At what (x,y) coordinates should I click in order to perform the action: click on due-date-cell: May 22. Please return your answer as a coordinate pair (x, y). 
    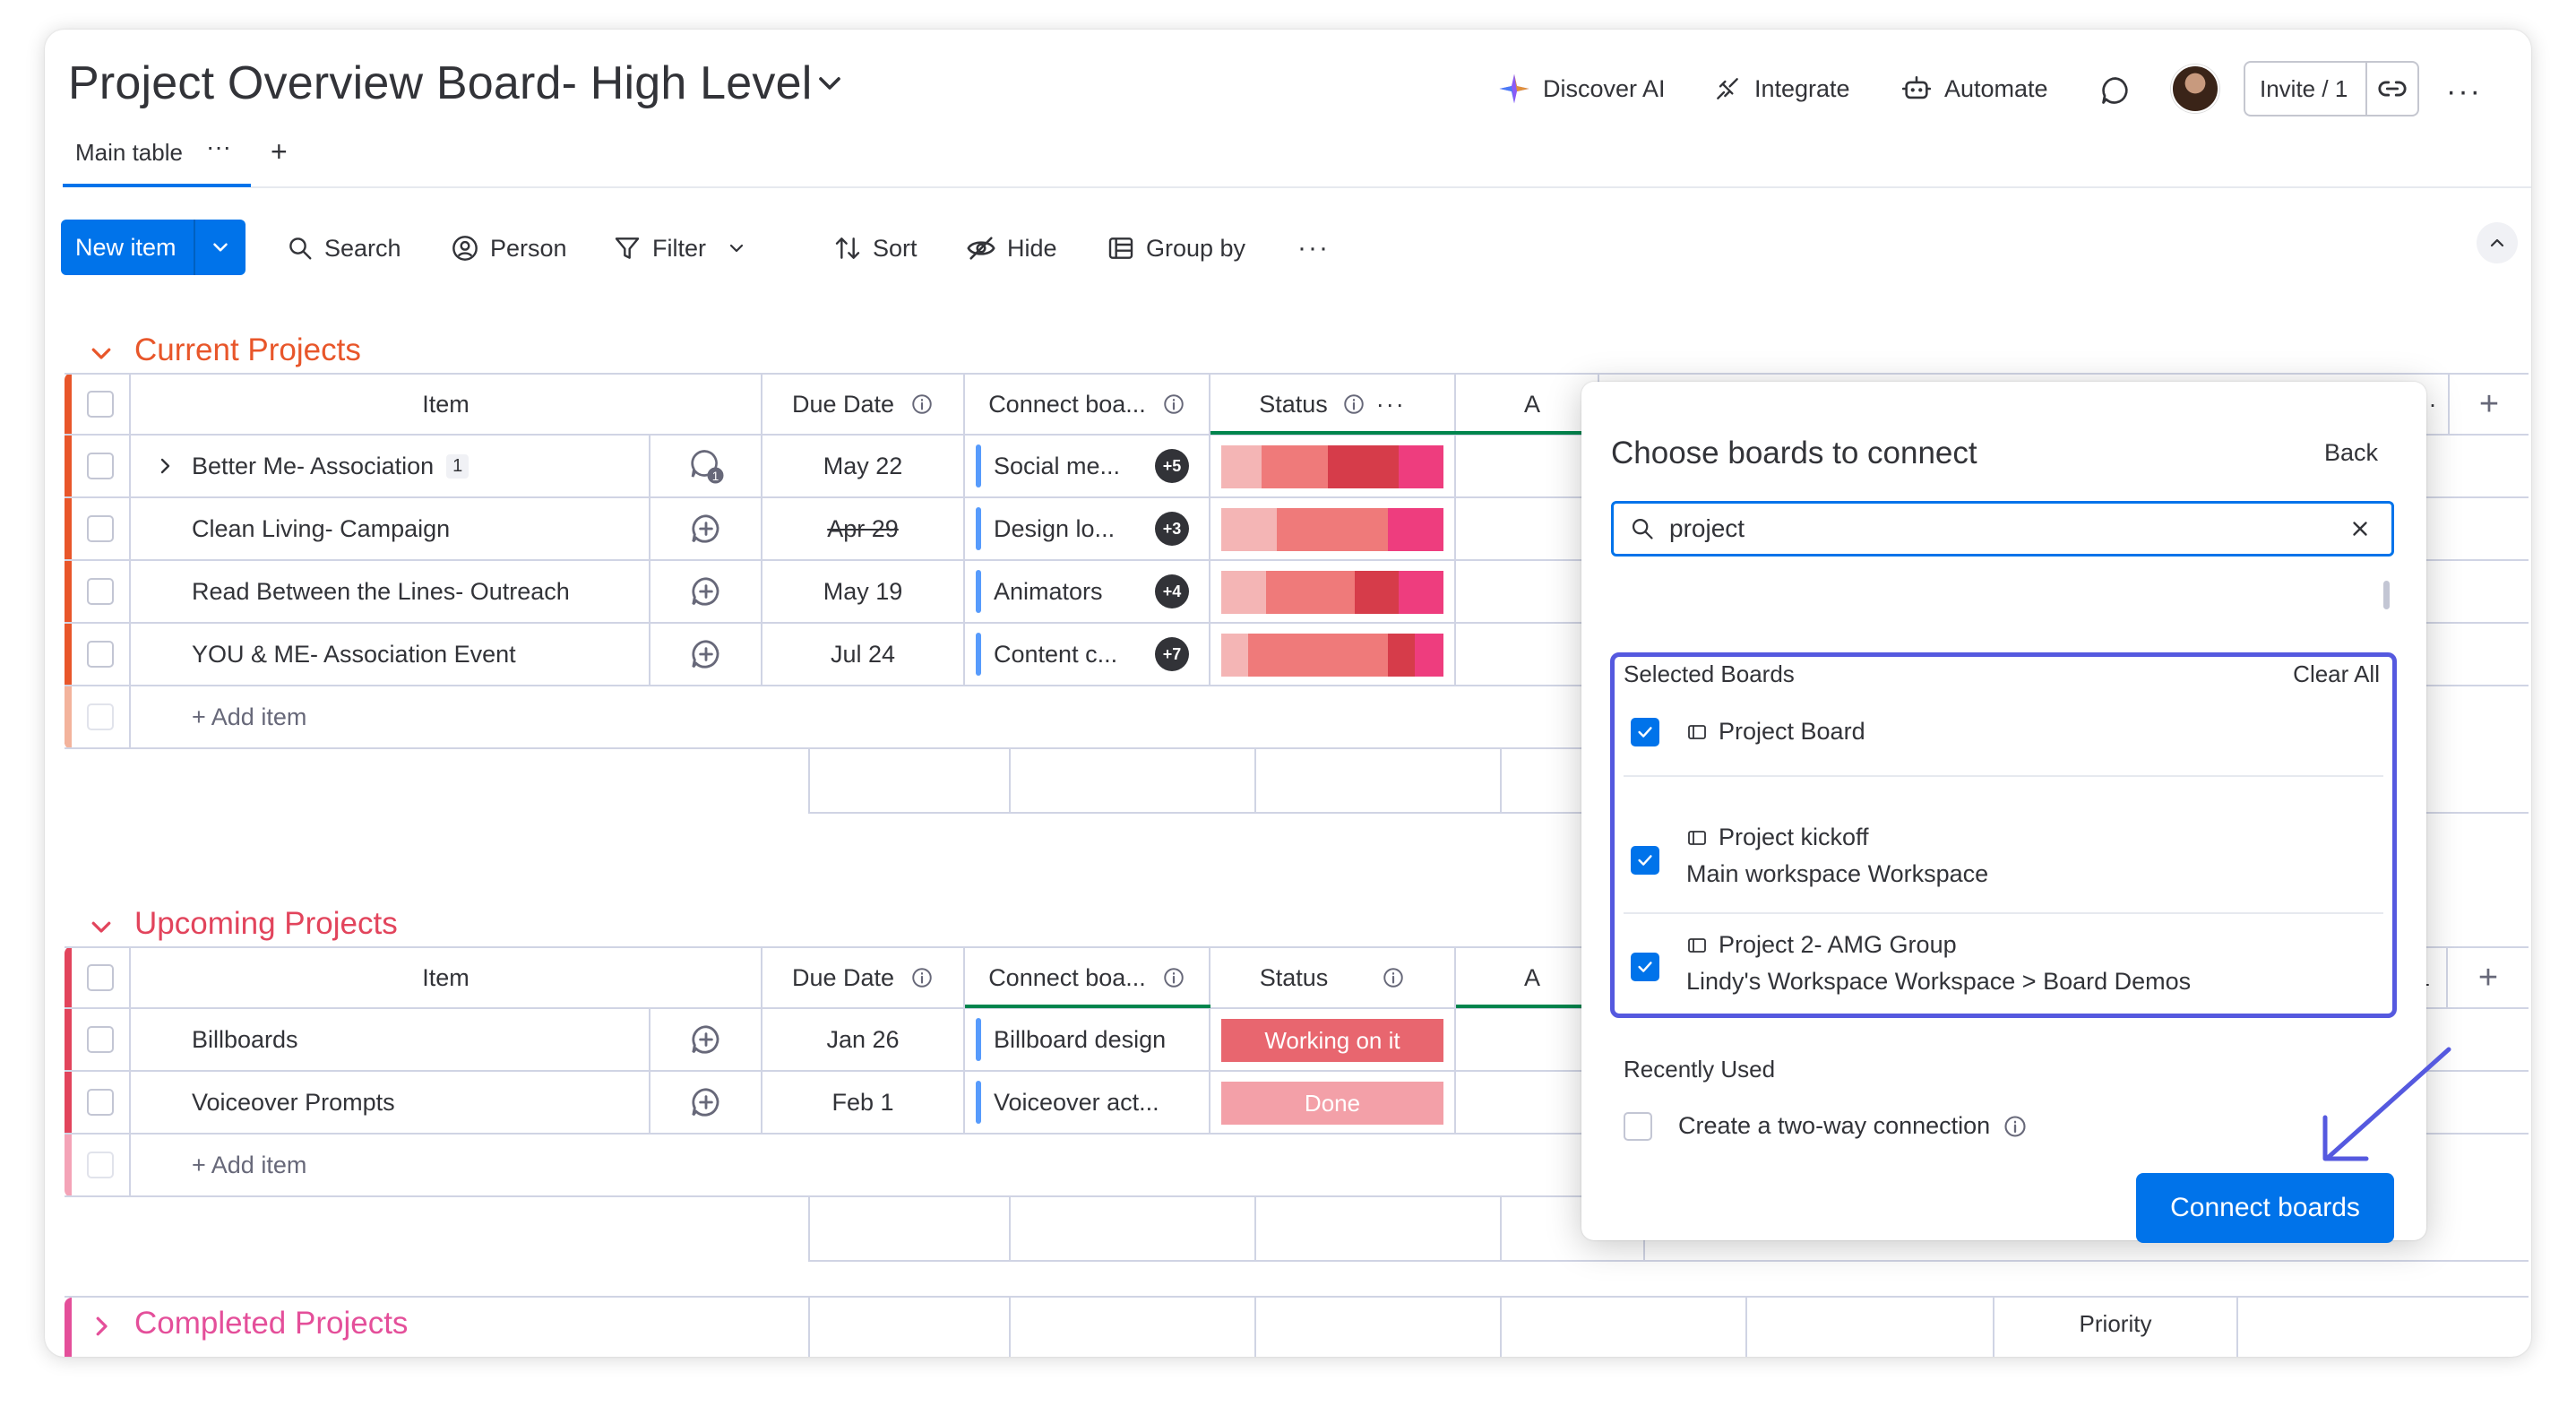
    Looking at the image, I should click on (863, 466).